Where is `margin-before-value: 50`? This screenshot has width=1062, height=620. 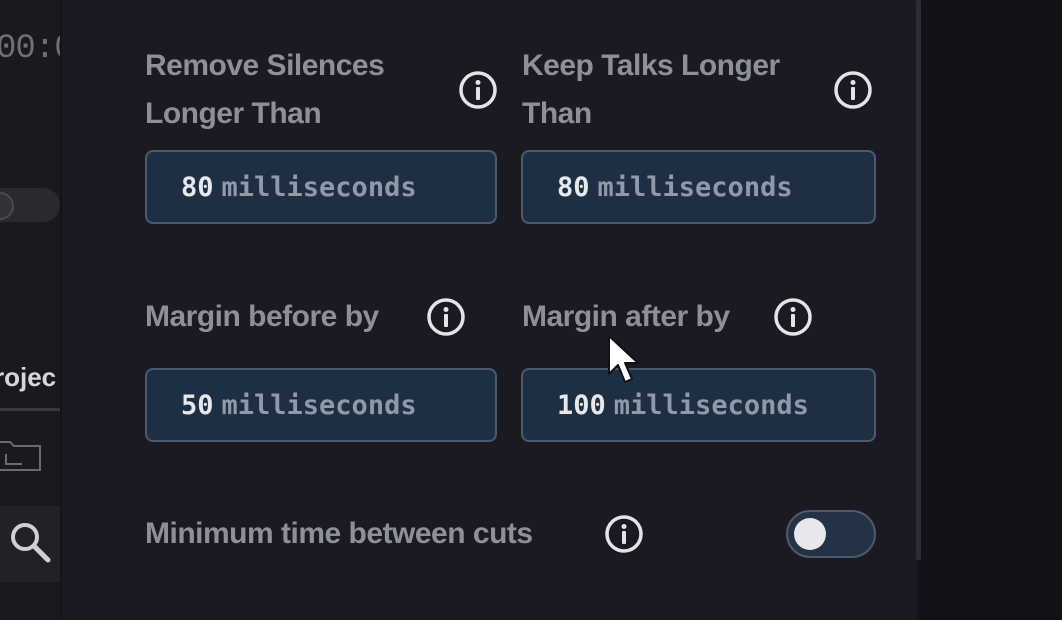 margin-before-value: 50 is located at coordinates (197, 405).